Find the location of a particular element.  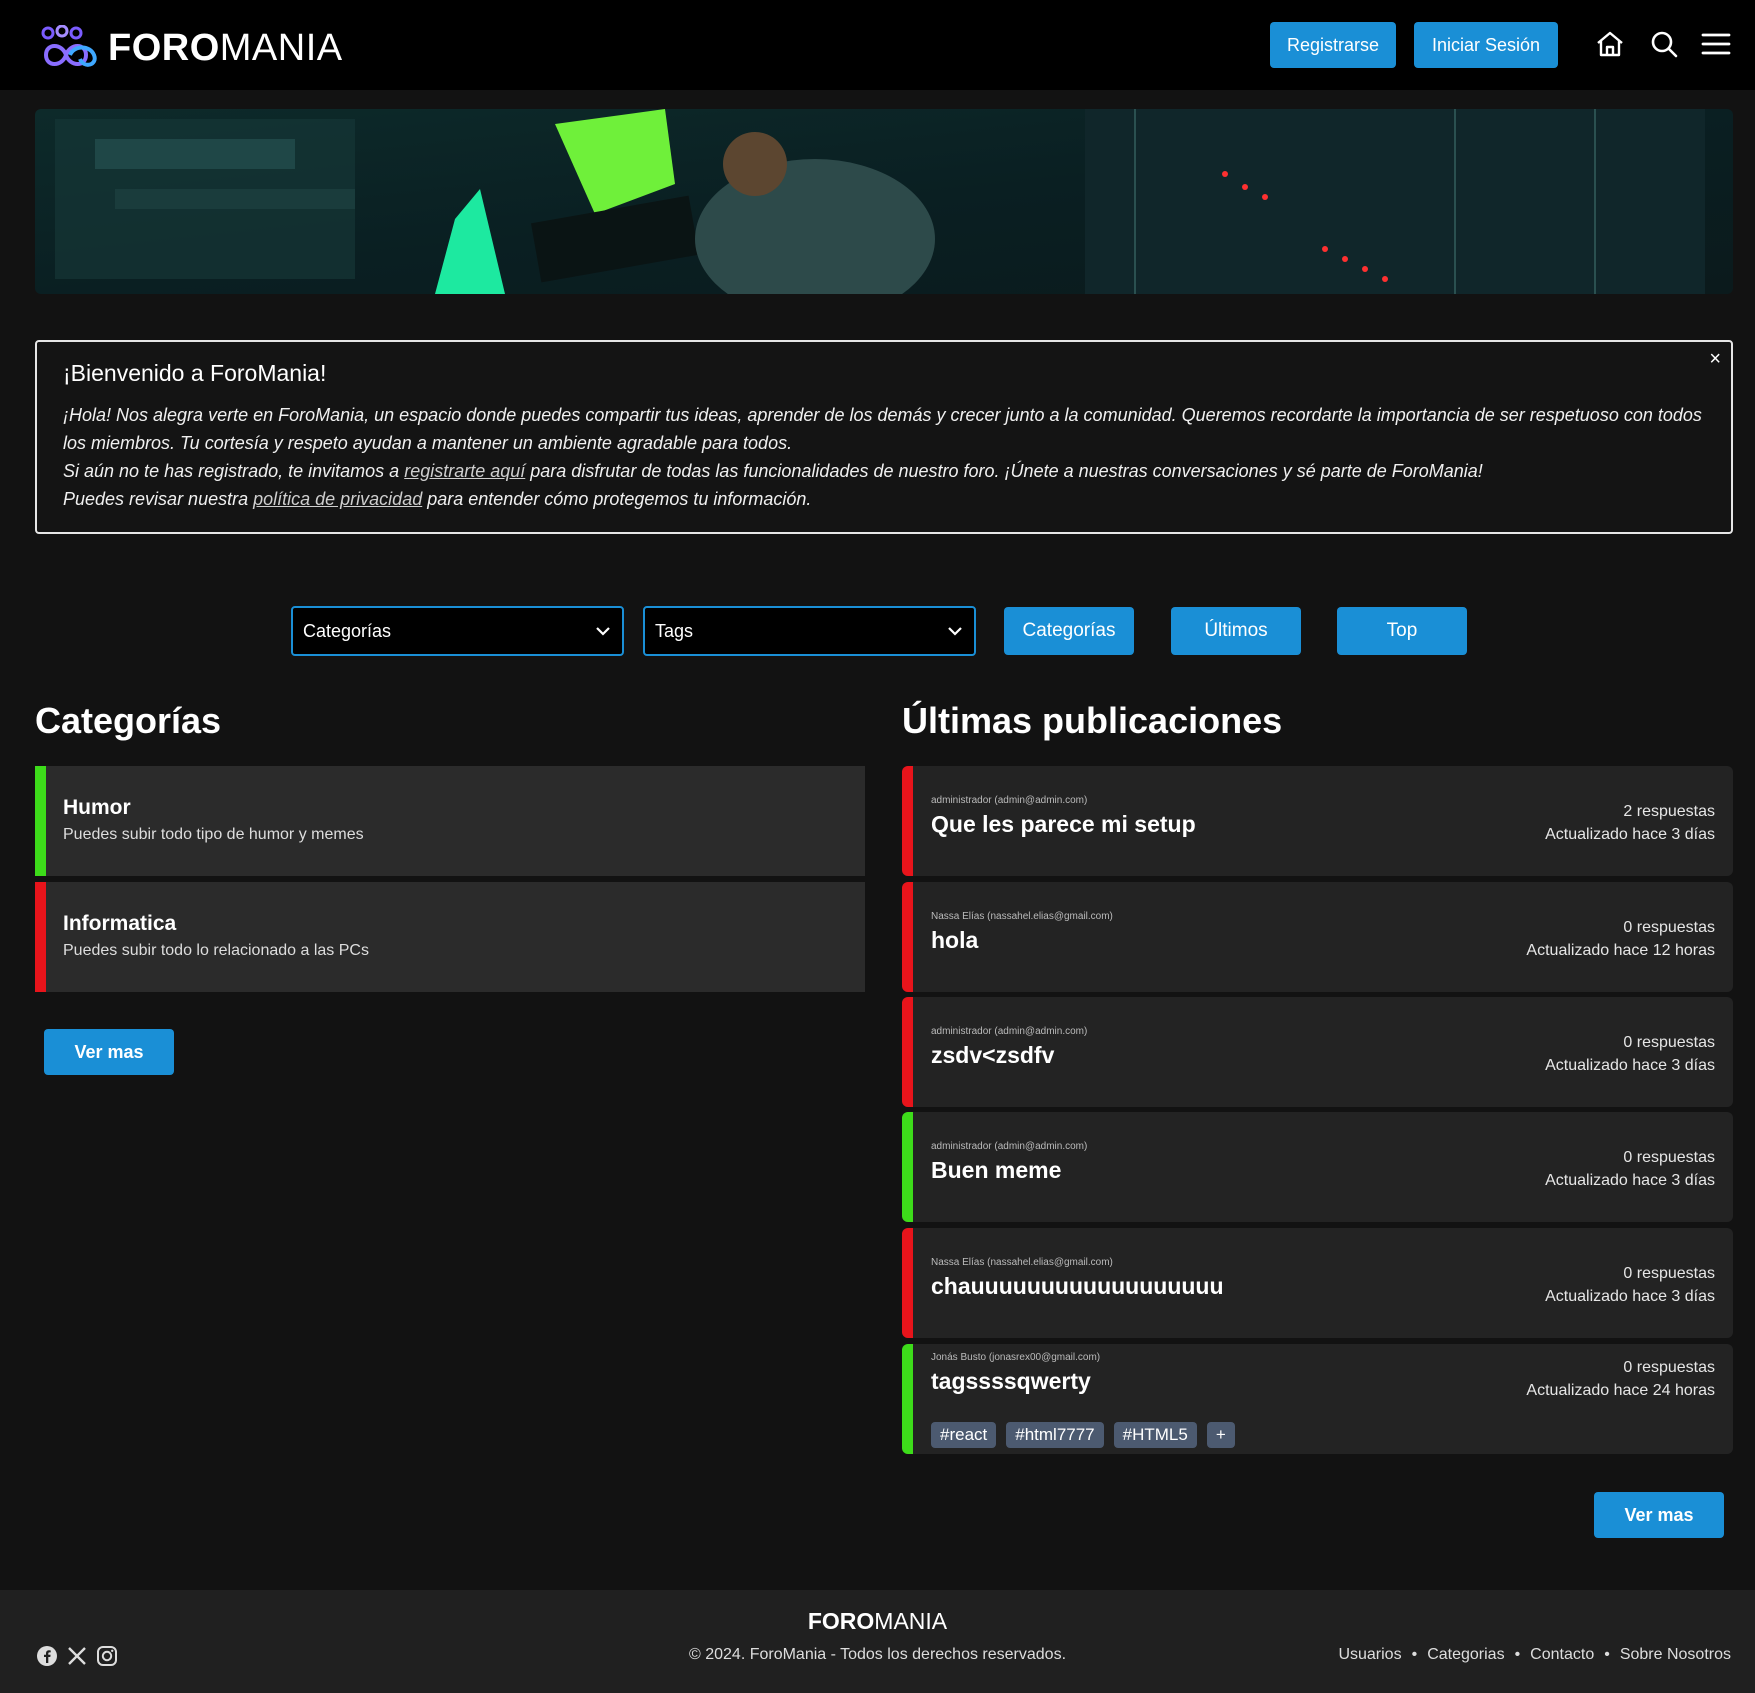

footer-link: Categorias is located at coordinates (1465, 1655).